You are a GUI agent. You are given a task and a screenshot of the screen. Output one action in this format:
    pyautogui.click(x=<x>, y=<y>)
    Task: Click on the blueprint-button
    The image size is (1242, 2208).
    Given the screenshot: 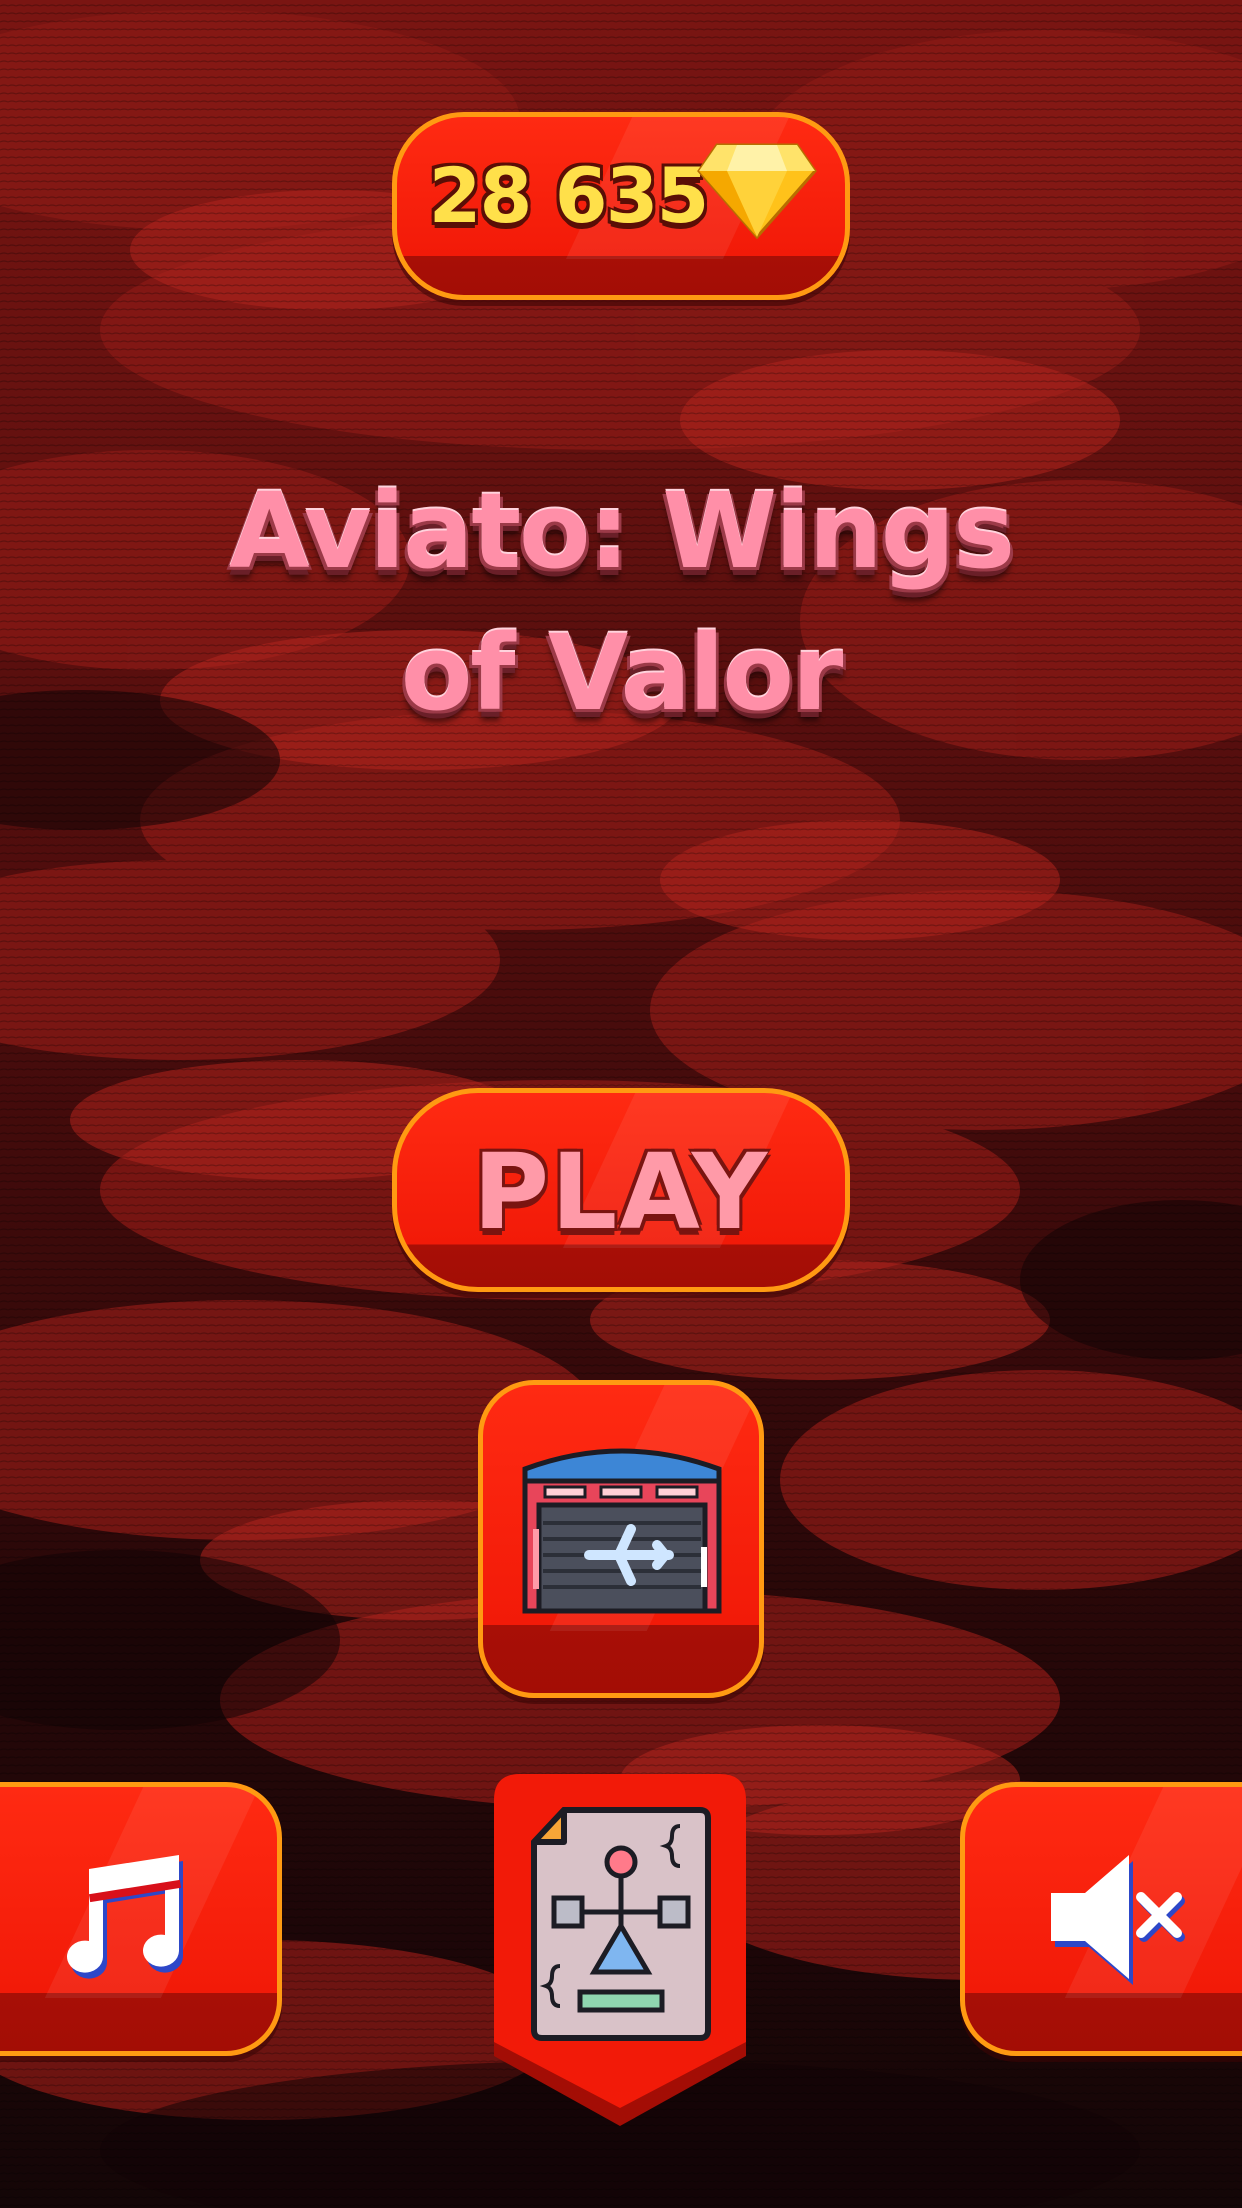 What is the action you would take?
    pyautogui.click(x=620, y=1950)
    